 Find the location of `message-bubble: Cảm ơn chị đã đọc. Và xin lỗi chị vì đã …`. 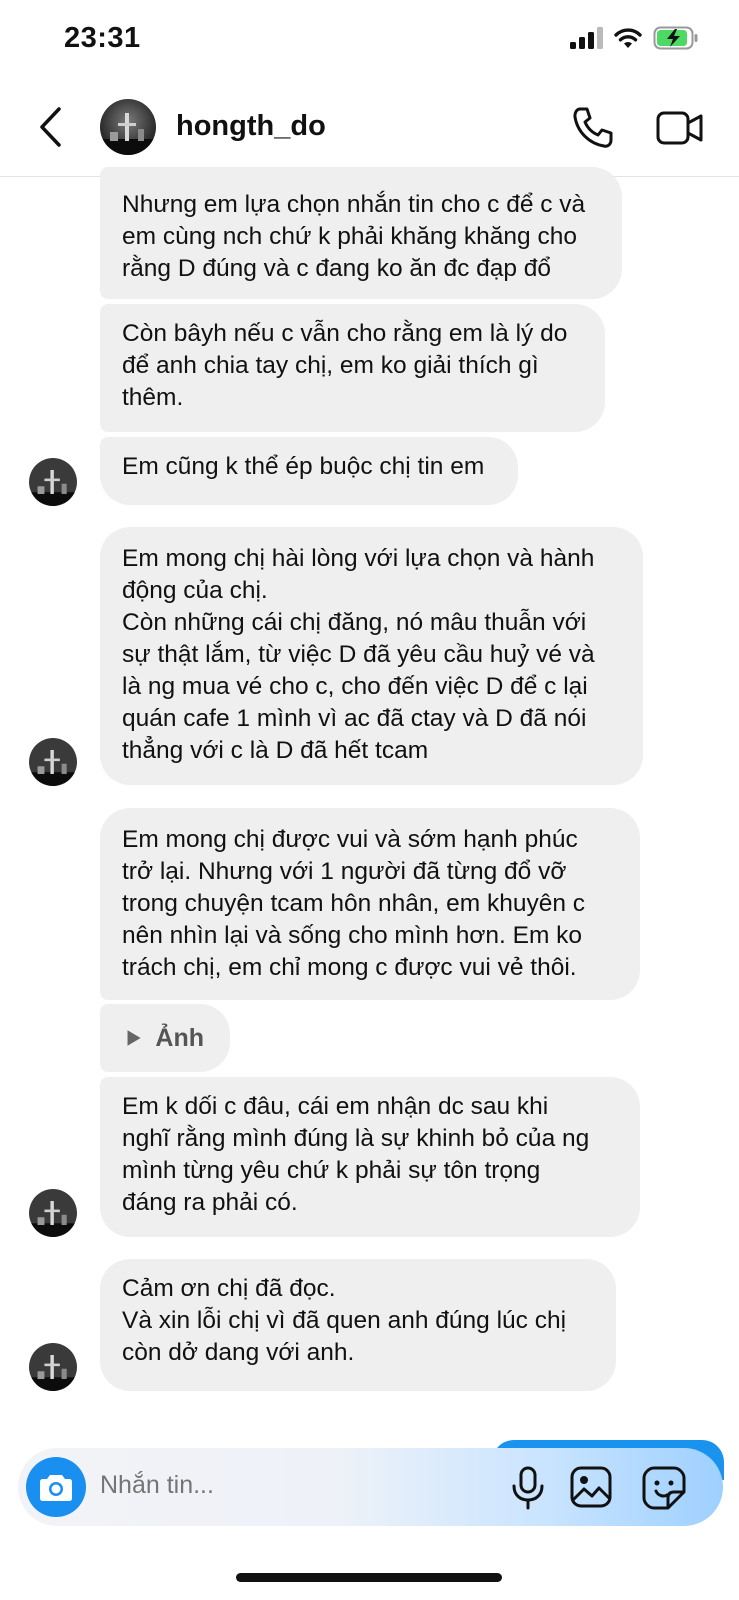

message-bubble: Cảm ơn chị đã đọc. Và xin lỗi chị vì đã … is located at coordinates (358, 1325).